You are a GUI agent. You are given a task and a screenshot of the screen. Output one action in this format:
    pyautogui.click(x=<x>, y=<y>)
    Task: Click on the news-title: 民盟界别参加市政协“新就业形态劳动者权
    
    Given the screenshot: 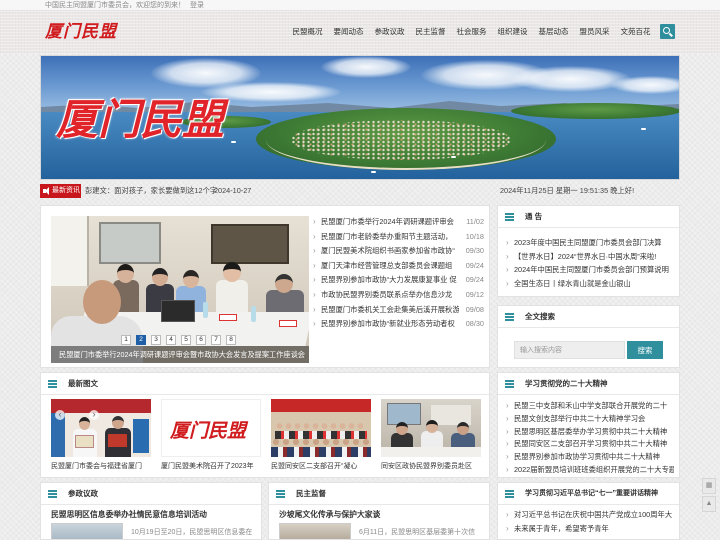 What is the action you would take?
    pyautogui.click(x=390, y=324)
    